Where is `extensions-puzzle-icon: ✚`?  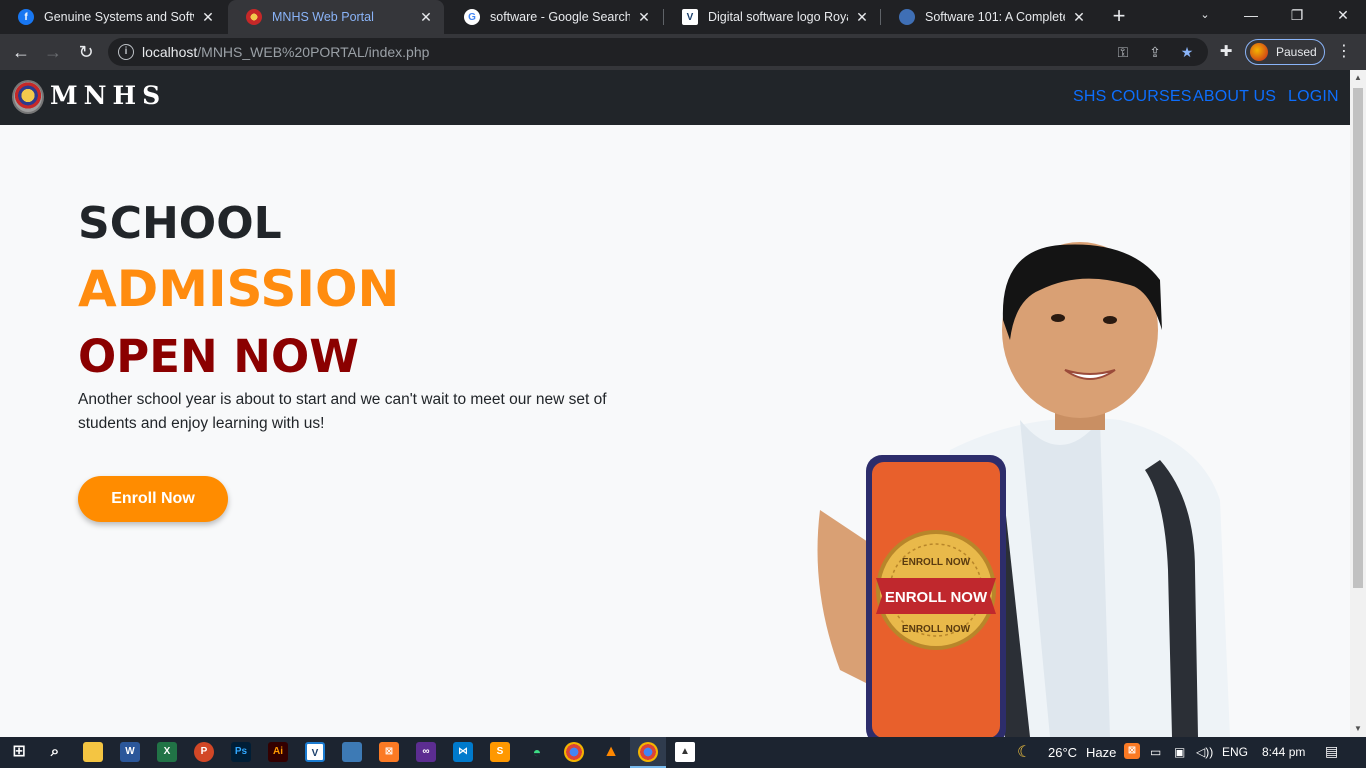 extensions-puzzle-icon: ✚ is located at coordinates (1226, 52).